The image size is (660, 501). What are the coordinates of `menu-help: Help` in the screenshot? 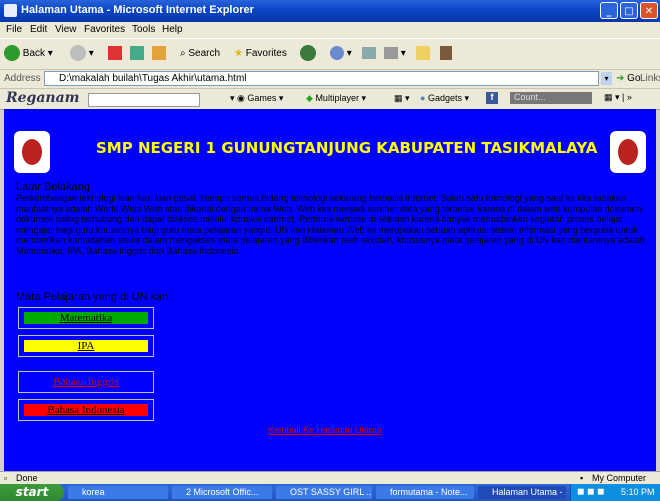 It's located at (172, 29).